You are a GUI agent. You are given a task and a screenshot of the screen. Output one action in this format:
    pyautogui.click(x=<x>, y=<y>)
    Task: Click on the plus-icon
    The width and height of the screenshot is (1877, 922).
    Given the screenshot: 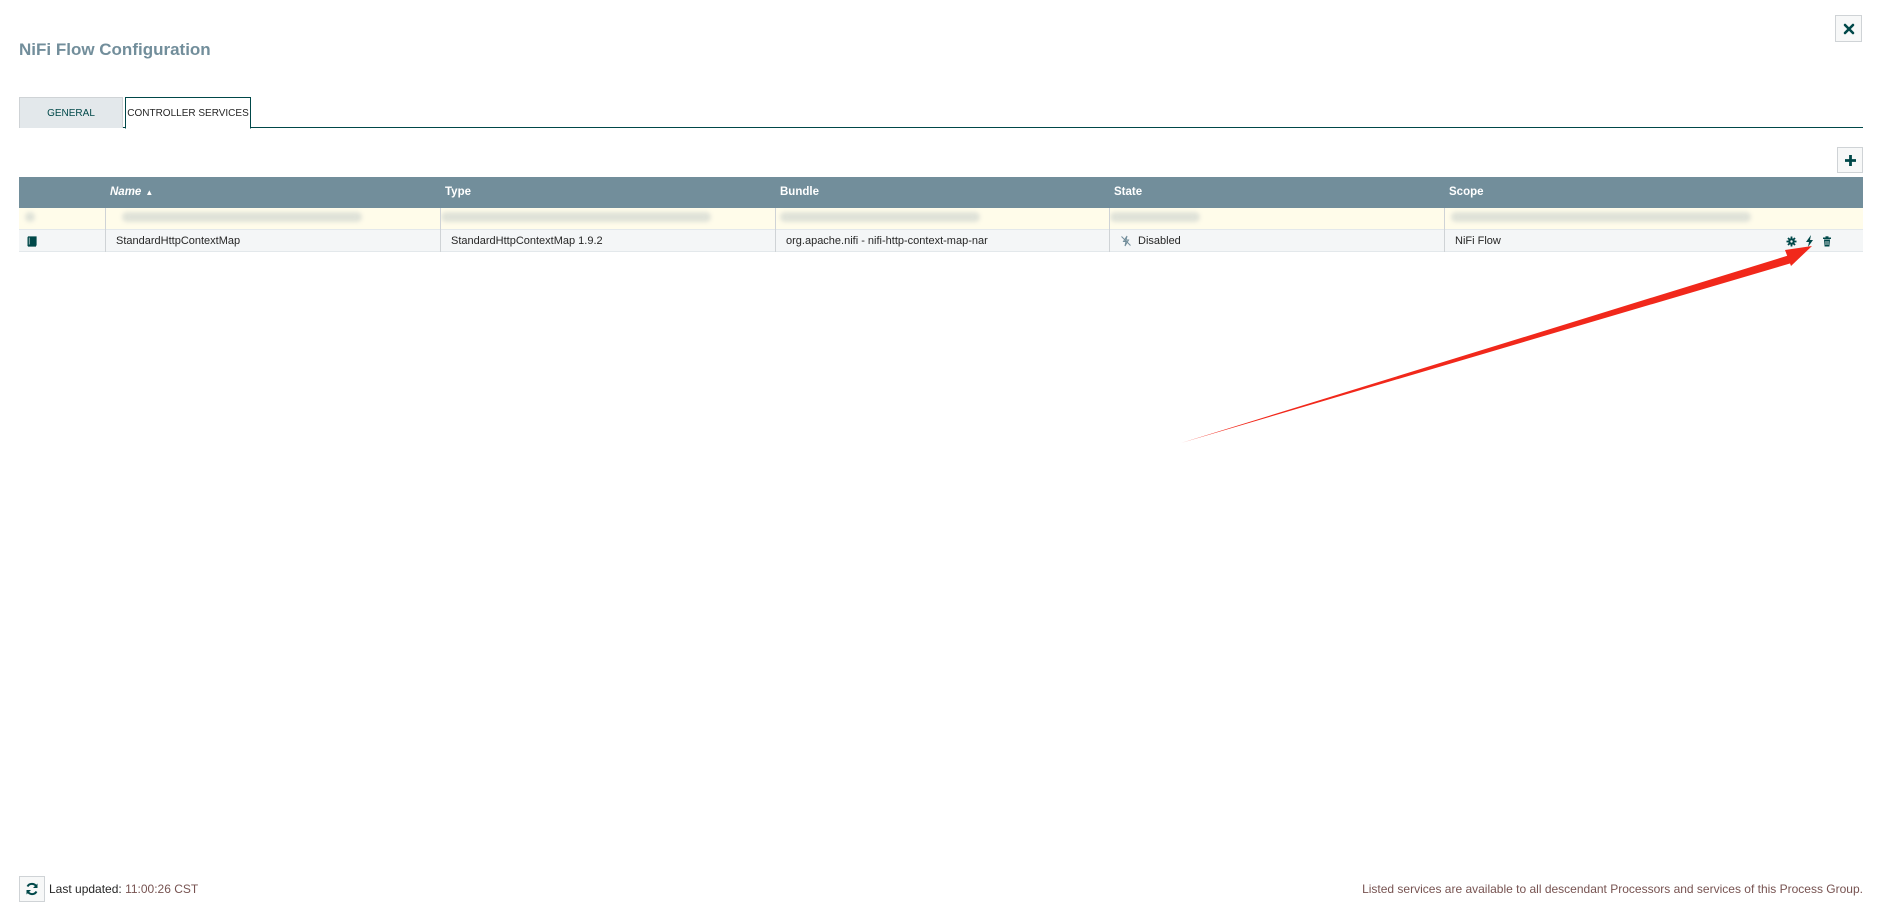 What is the action you would take?
    pyautogui.click(x=1850, y=160)
    